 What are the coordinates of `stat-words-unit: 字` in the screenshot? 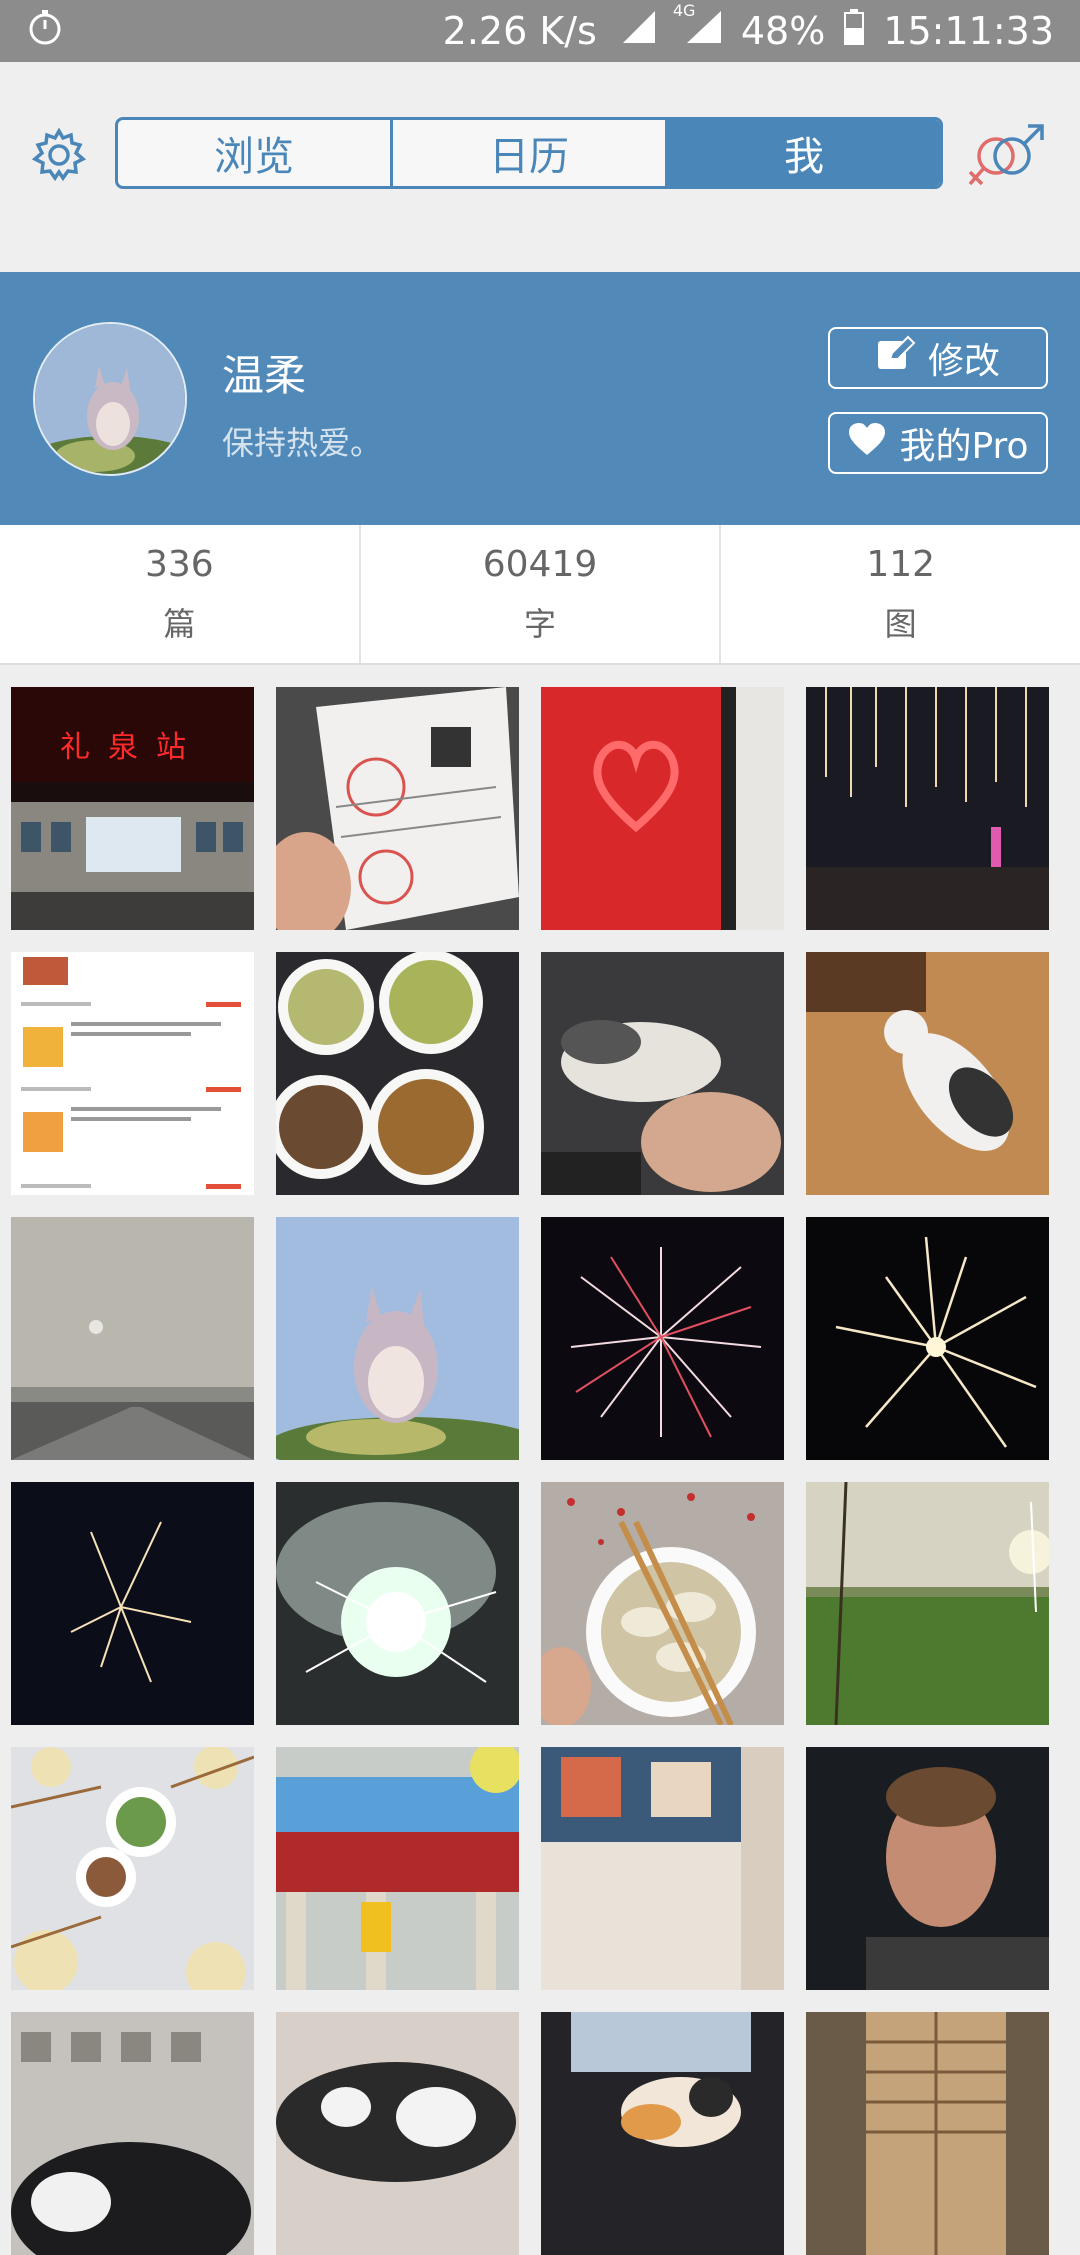 It's located at (540, 623).